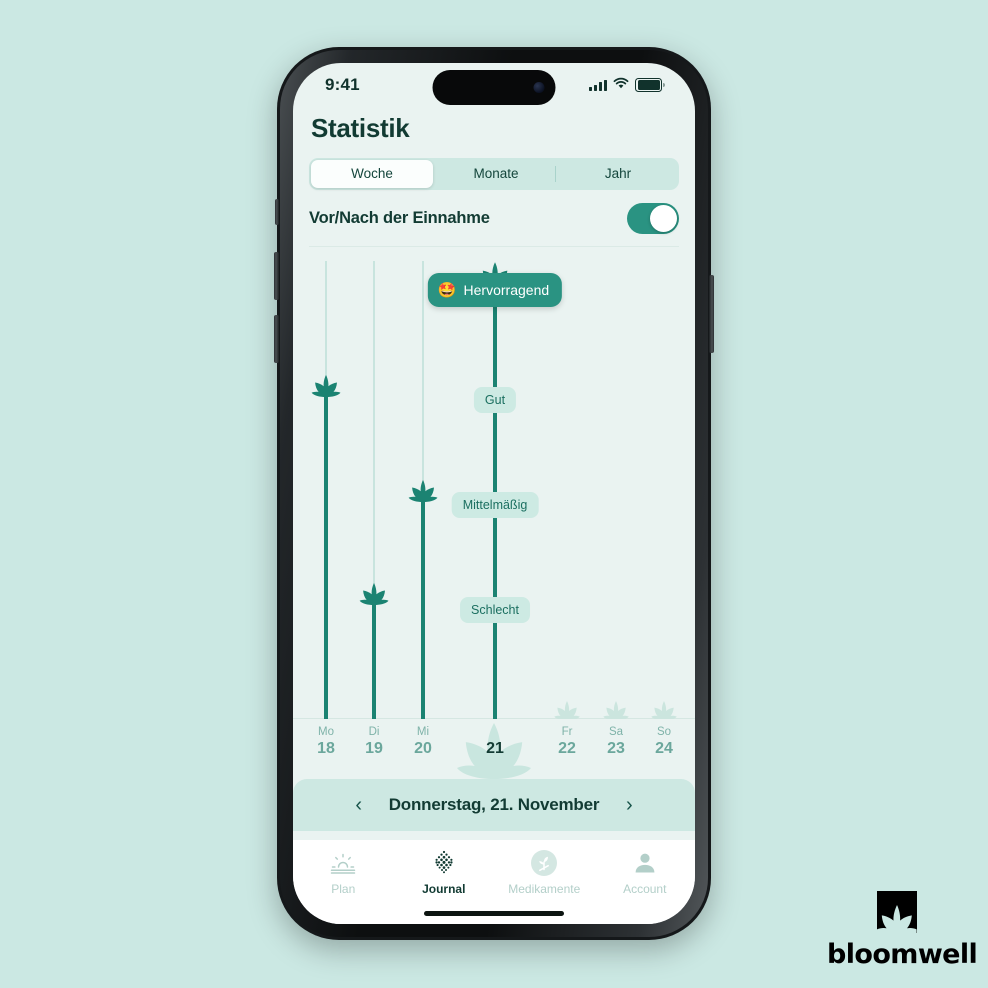 The image size is (988, 988). I want to click on period-segmented-control: Woche Monate Jahr, so click(494, 174).